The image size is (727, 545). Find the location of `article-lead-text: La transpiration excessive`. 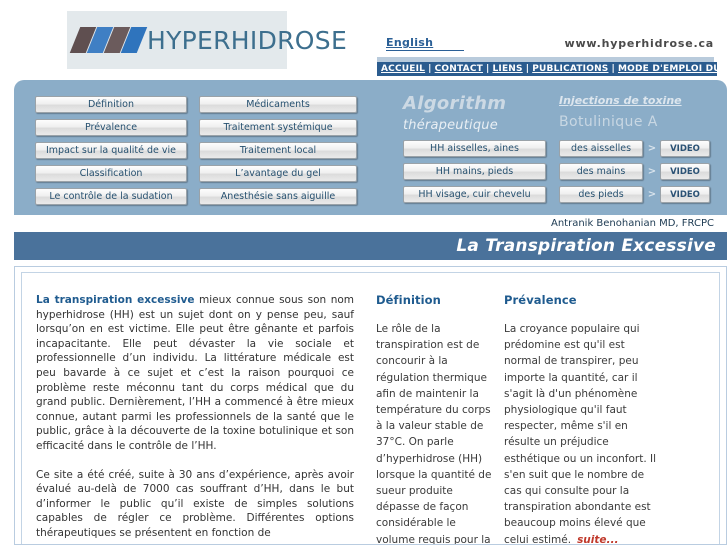

article-lead-text: La transpiration excessive is located at coordinates (115, 300).